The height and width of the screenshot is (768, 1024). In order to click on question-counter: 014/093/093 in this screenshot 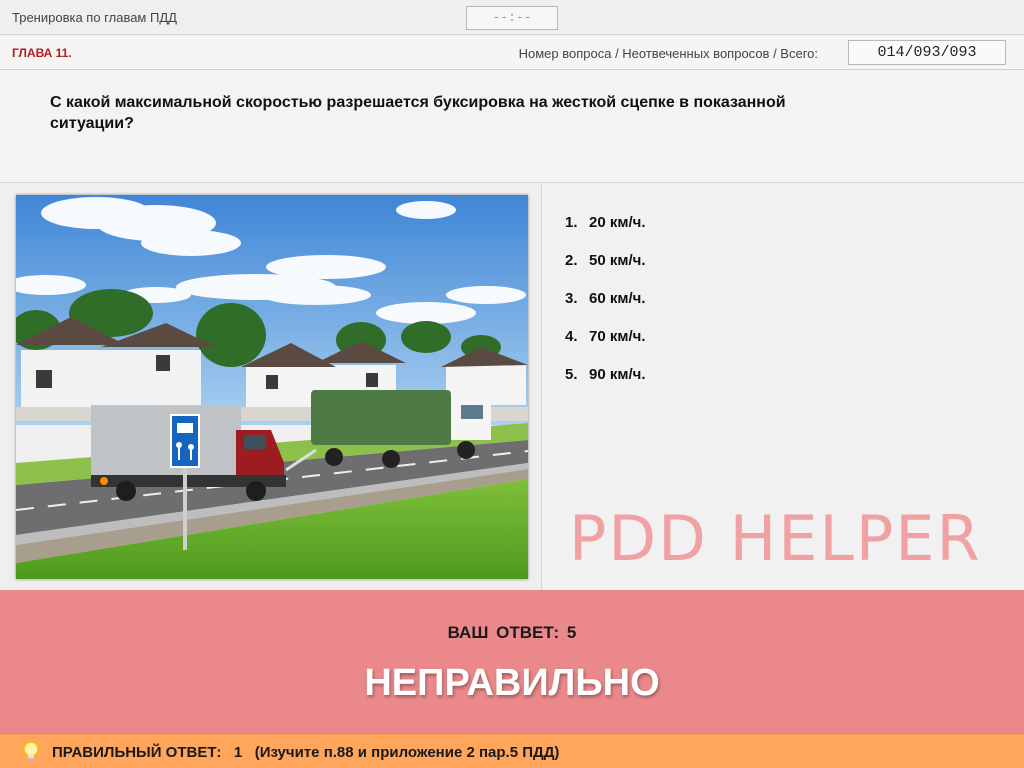, I will do `click(927, 52)`.